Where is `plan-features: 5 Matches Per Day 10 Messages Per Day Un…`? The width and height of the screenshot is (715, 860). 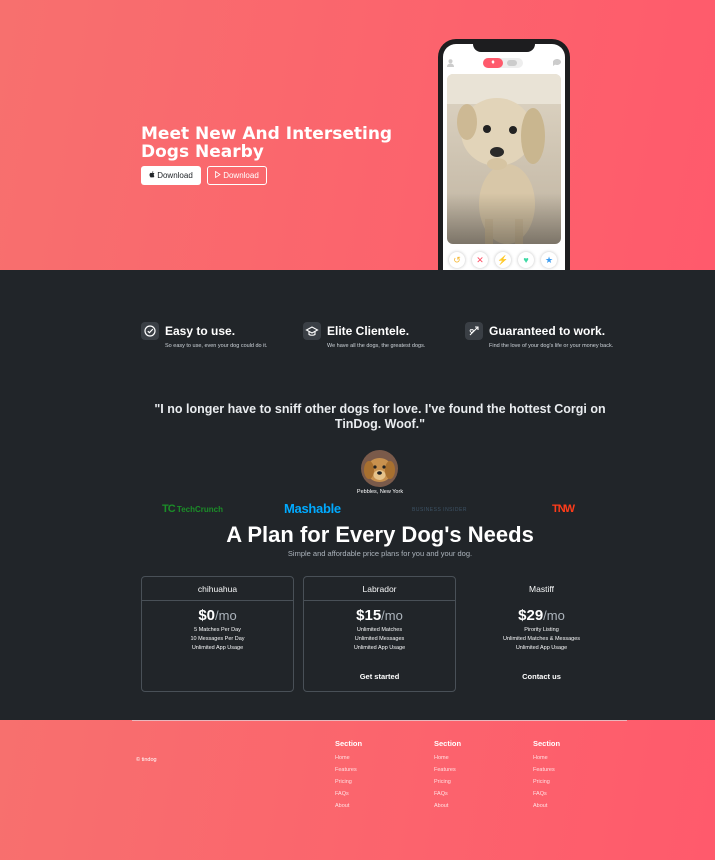
plan-features: 5 Matches Per Day 10 Messages Per Day Un… is located at coordinates (217, 639).